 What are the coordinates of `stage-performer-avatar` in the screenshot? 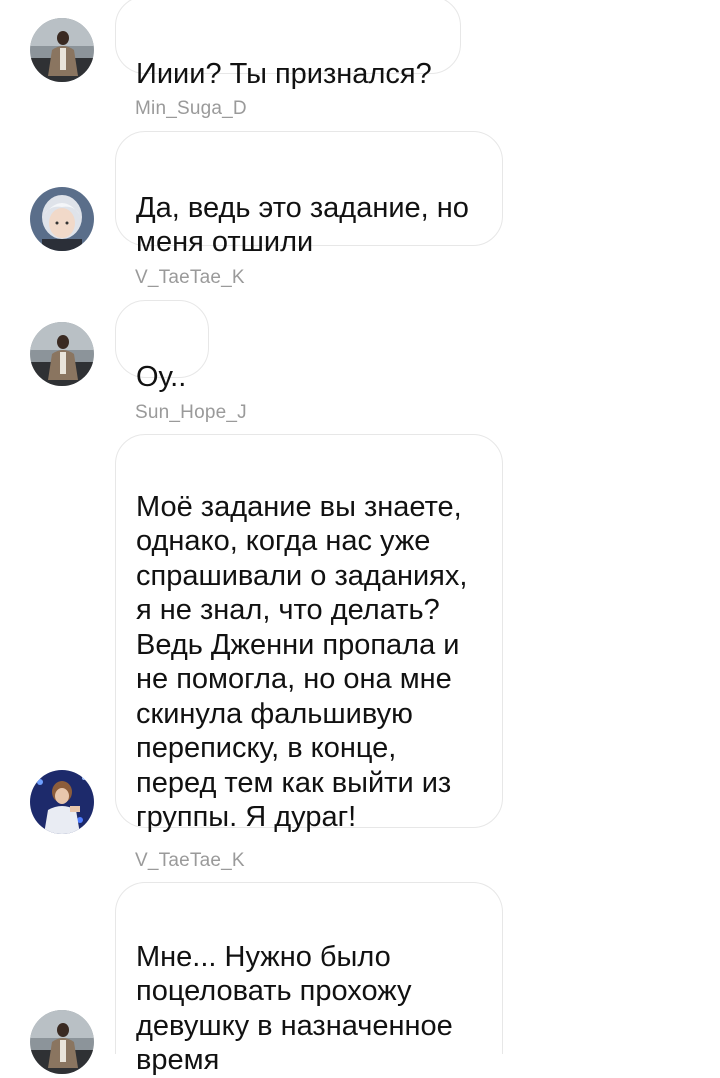 It's located at (62, 802).